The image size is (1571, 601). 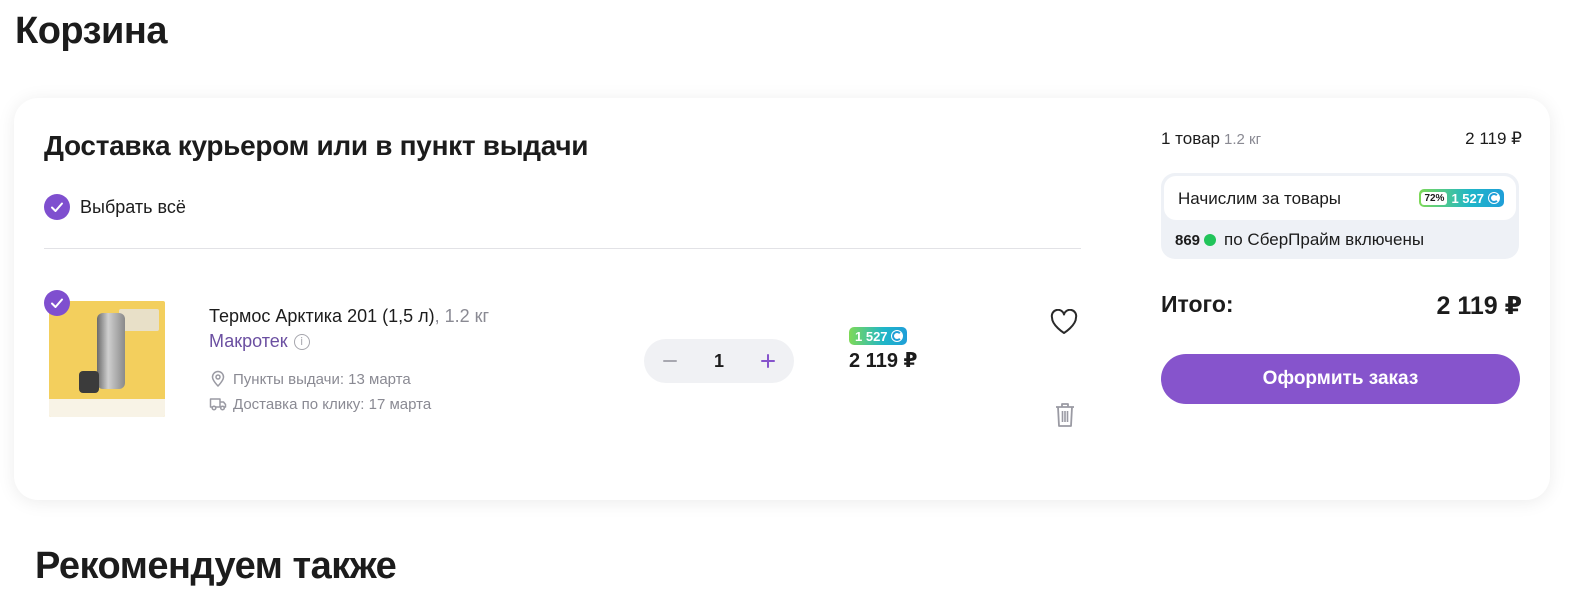 I want to click on checkout-button: Оформить заказ, so click(x=1340, y=379).